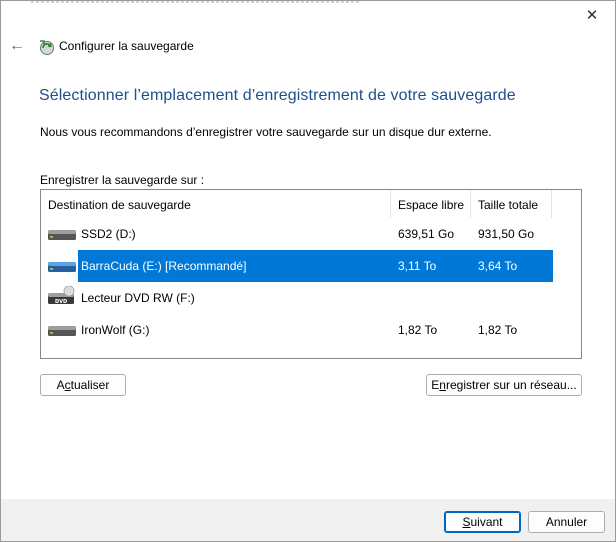  What do you see at coordinates (196, 2) in the screenshot?
I see `title-bar-strip` at bounding box center [196, 2].